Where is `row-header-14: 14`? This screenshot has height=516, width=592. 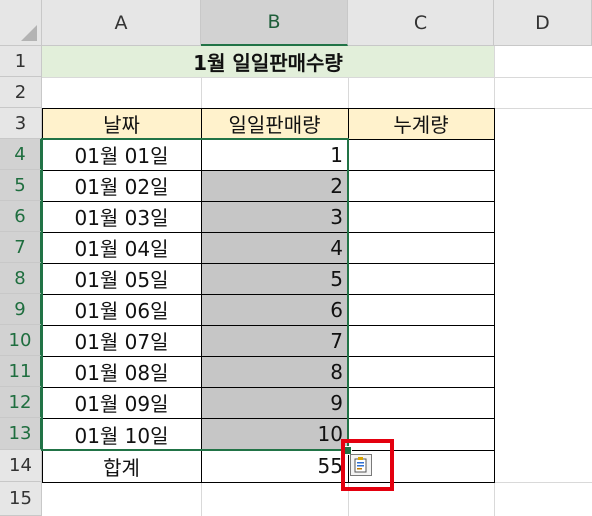
row-header-14: 14 is located at coordinates (21, 466).